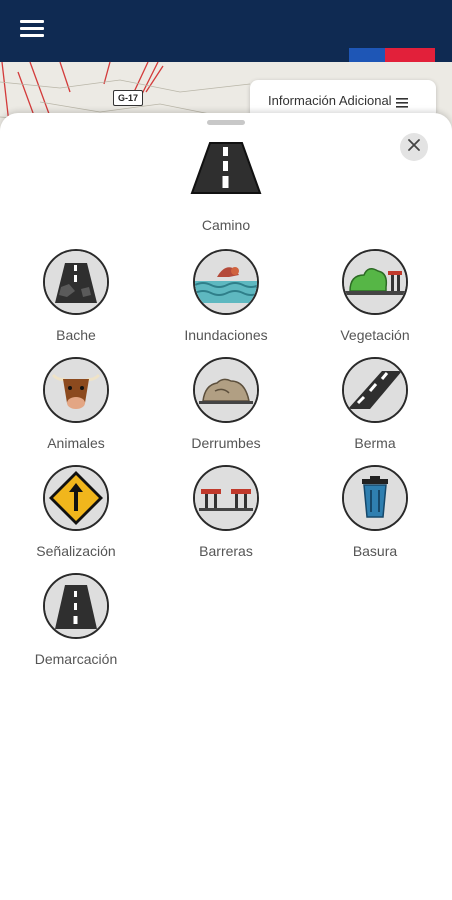  I want to click on road-sign-icon, so click(76, 498).